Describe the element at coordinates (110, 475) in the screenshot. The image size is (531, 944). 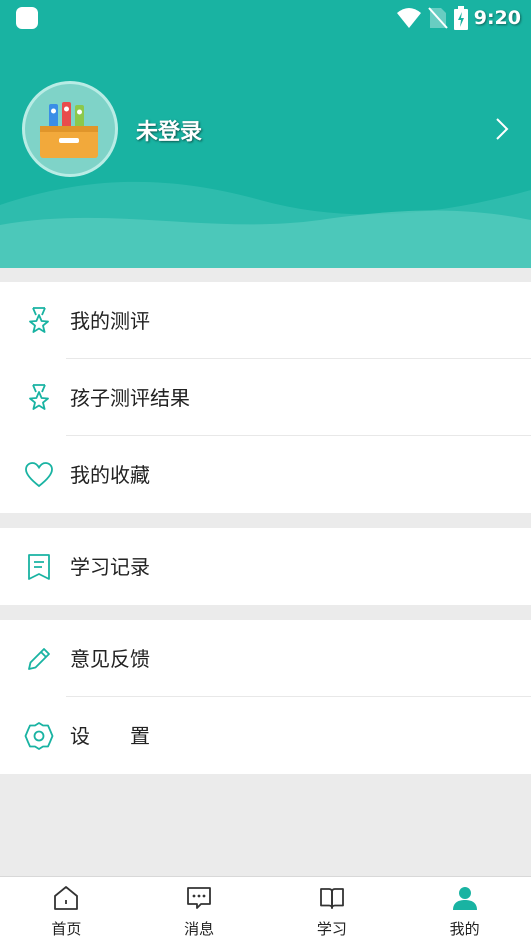
I see `menu-label: 我的收藏` at that location.